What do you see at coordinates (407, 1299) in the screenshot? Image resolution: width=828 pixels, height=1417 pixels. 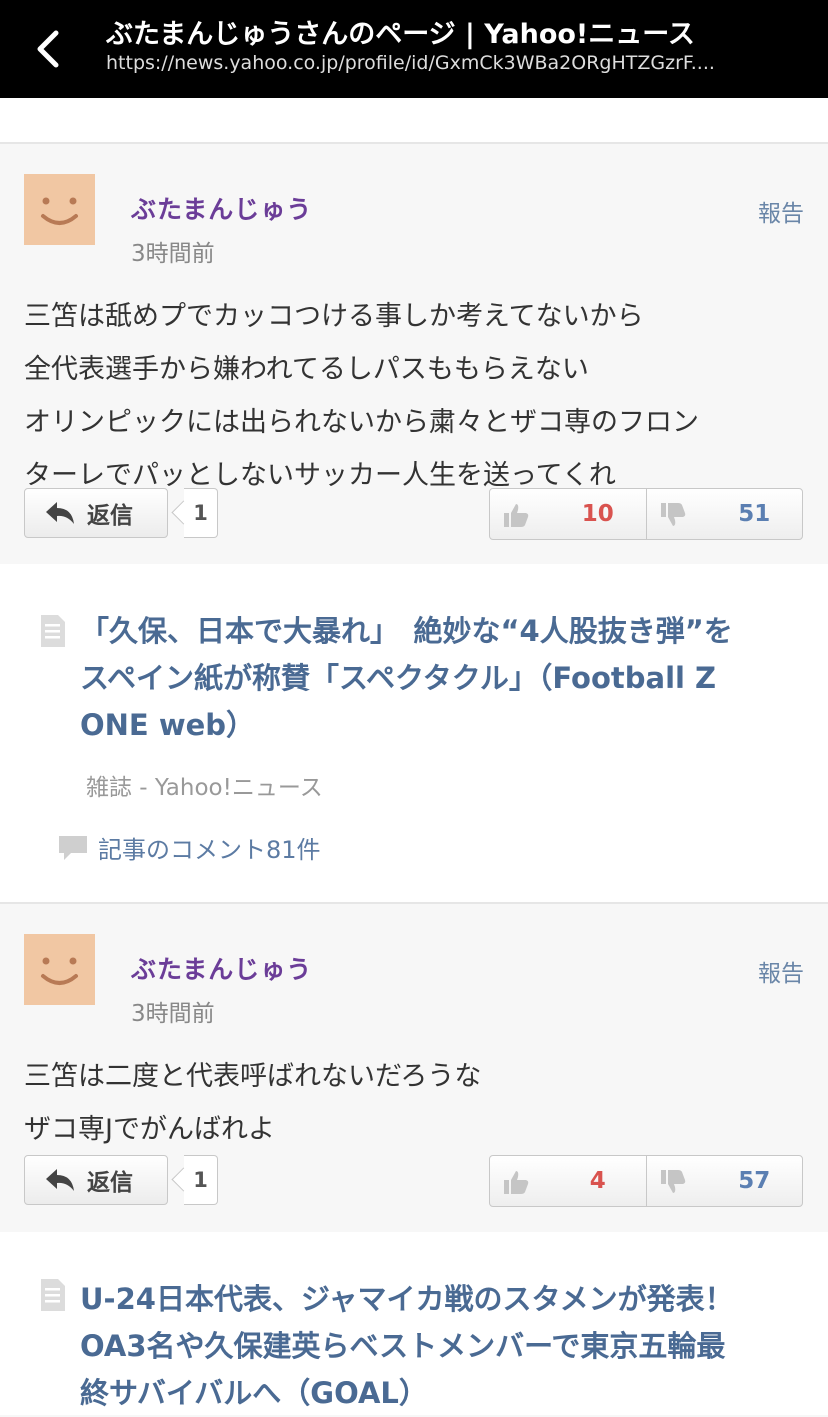 I see `article-title-line: U-24日本代表、ジャマイカ戦のスタメンが発表！` at bounding box center [407, 1299].